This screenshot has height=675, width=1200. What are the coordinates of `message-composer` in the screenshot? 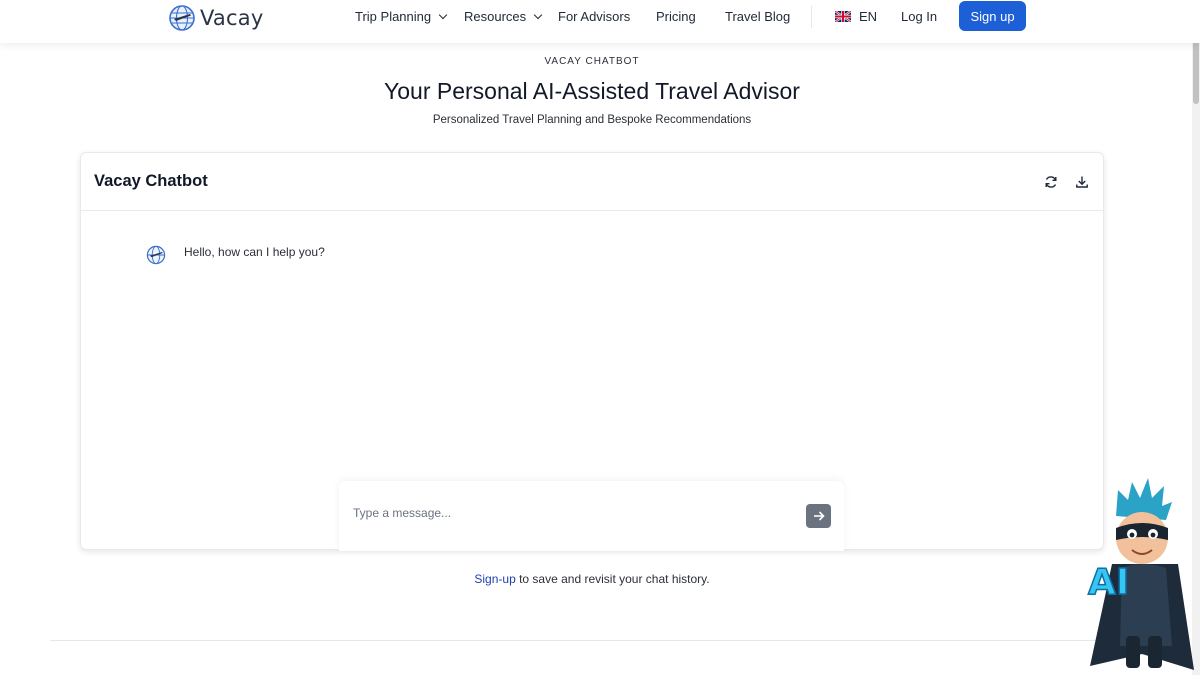 It's located at (591, 516).